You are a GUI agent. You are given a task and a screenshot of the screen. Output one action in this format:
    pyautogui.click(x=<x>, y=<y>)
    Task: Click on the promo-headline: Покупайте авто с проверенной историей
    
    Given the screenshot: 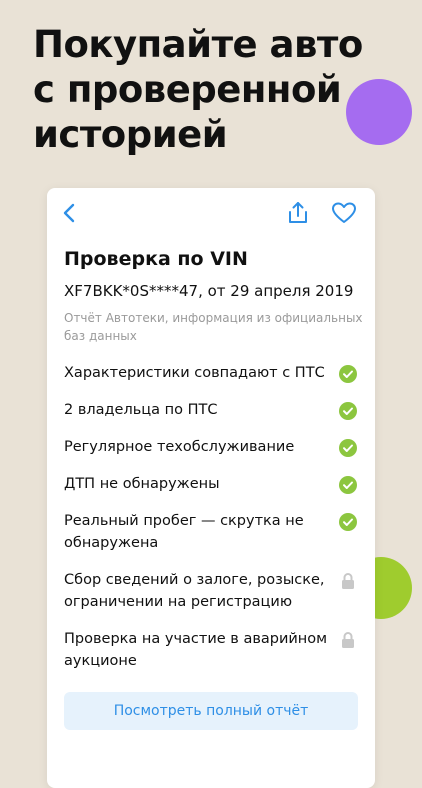 What is the action you would take?
    pyautogui.click(x=198, y=89)
    